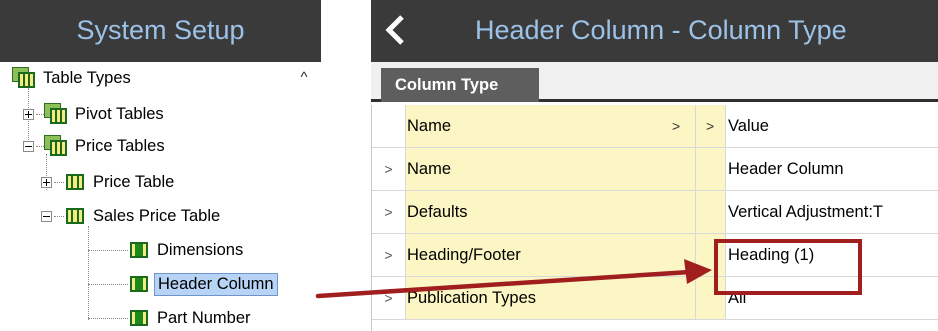  Describe the element at coordinates (119, 113) in the screenshot. I see `tree-item-label: Pivot Tables` at that location.